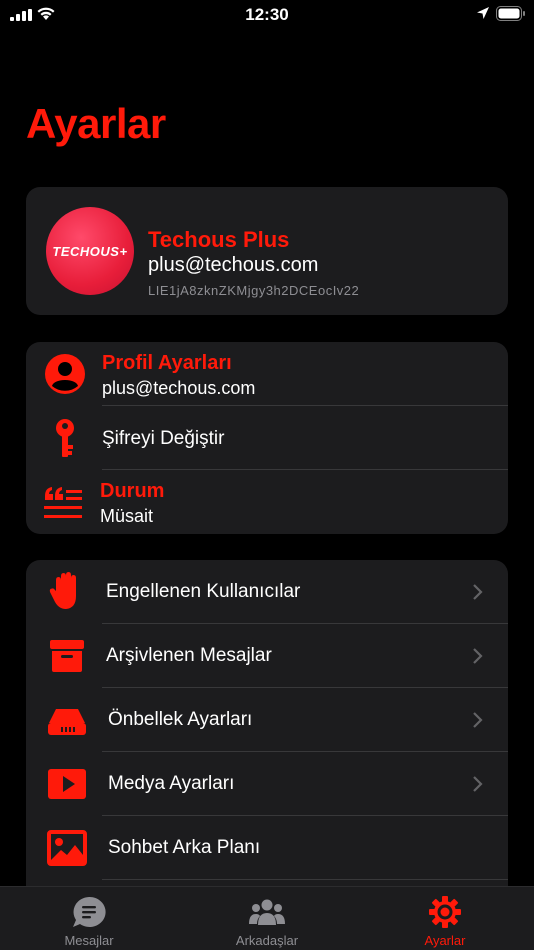 The height and width of the screenshot is (950, 534). Describe the element at coordinates (96, 123) in the screenshot. I see `page-title: Ayarlar` at that location.